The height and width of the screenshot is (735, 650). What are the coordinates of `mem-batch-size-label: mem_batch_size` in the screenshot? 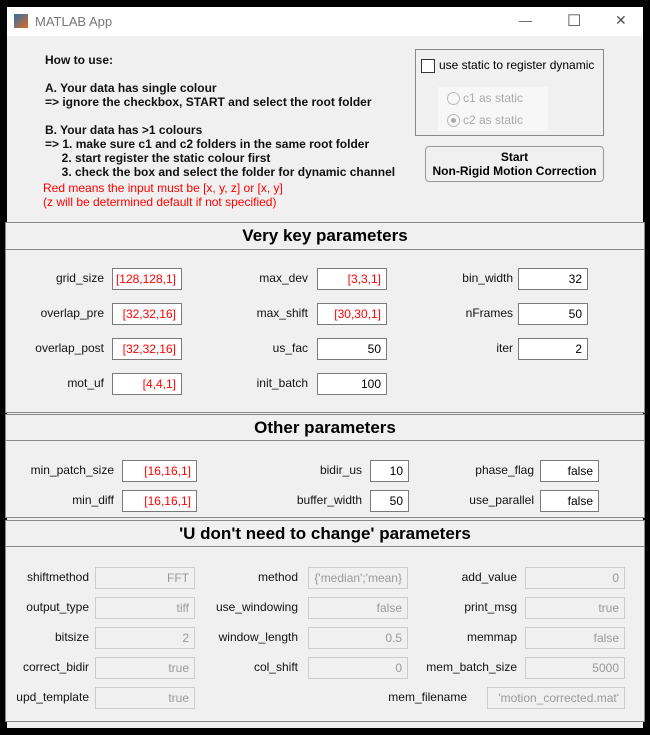 It's located at (471, 667).